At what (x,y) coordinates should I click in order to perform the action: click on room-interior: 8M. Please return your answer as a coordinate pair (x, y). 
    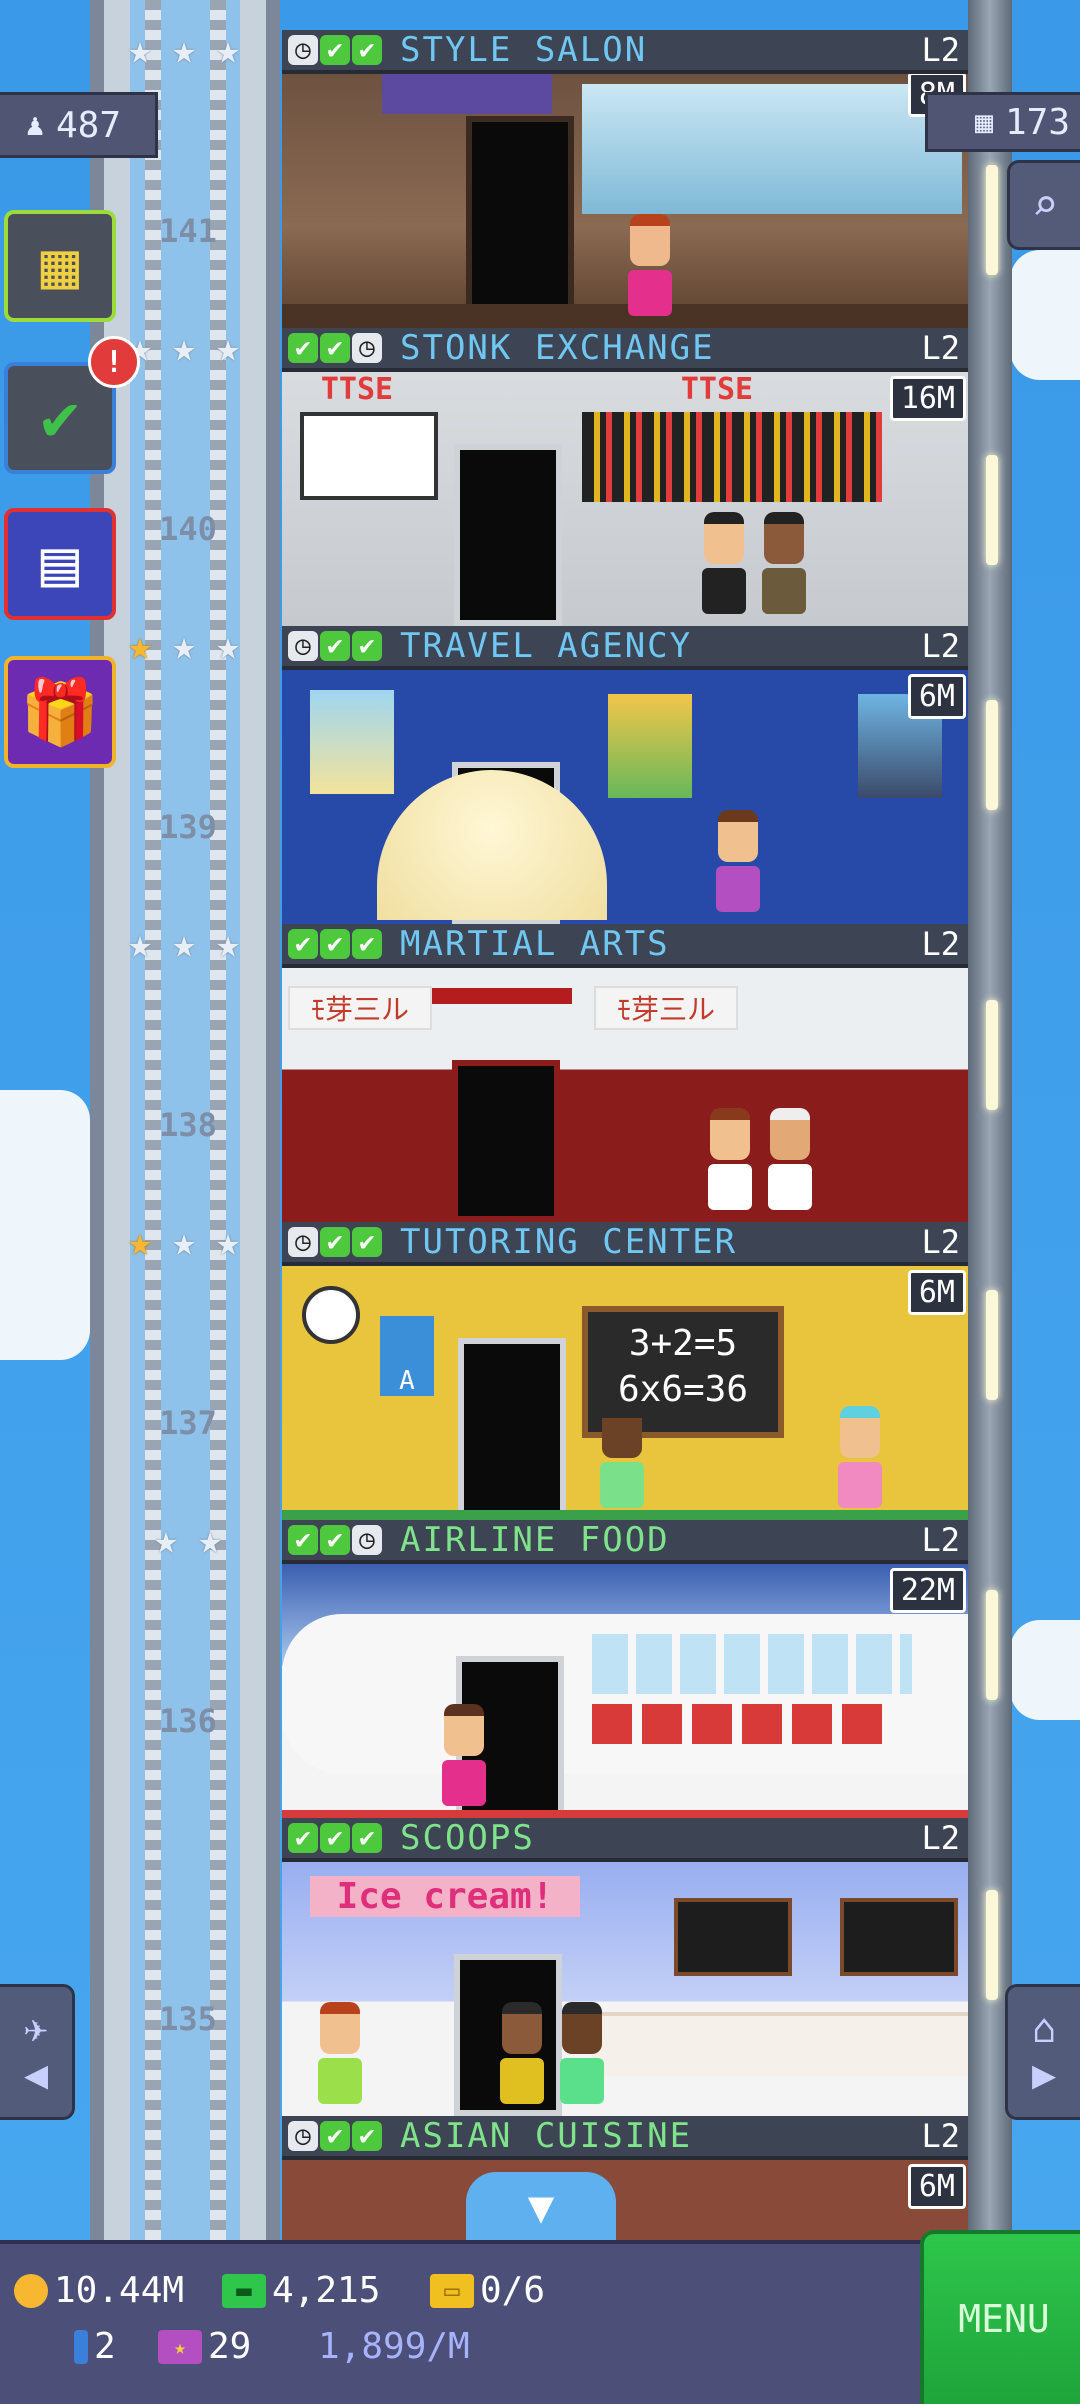
    Looking at the image, I should click on (625, 201).